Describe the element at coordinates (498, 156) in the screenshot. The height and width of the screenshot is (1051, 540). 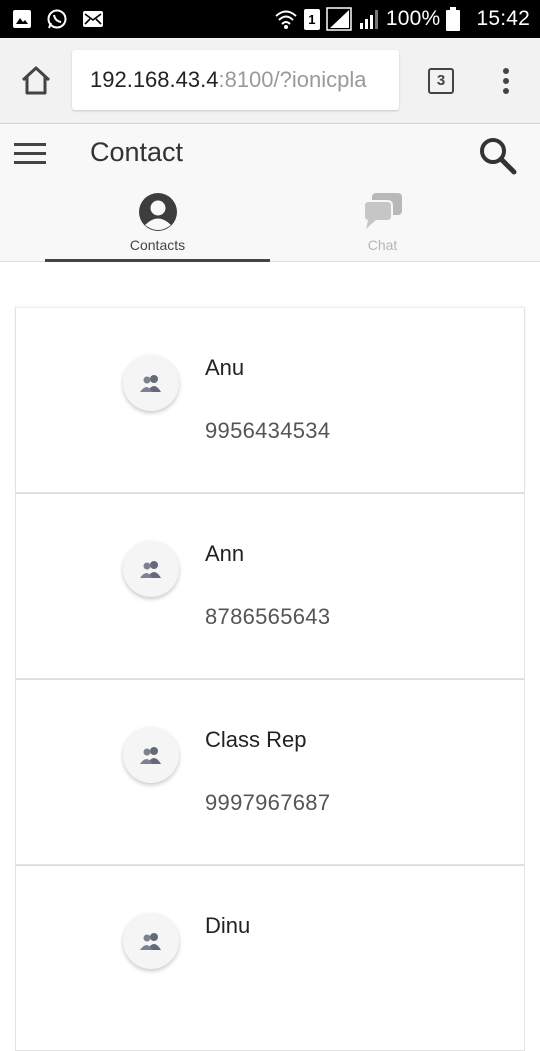
I see `search-icon` at that location.